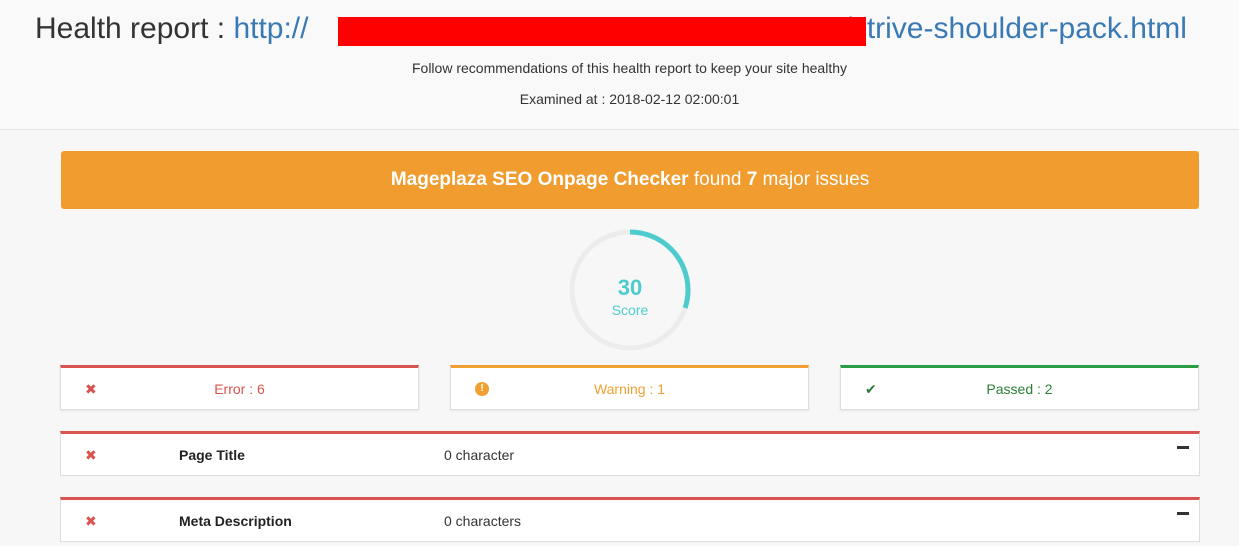 This screenshot has width=1239, height=546. What do you see at coordinates (270, 28) in the screenshot?
I see `report-url-prefix: http://` at bounding box center [270, 28].